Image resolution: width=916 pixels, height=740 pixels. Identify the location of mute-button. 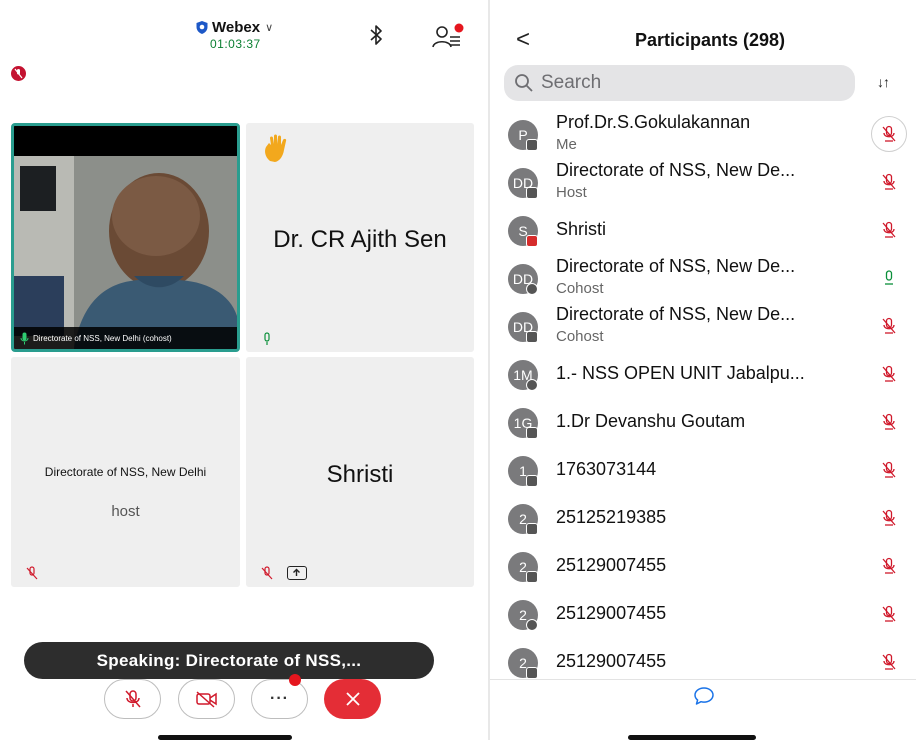
(132, 699).